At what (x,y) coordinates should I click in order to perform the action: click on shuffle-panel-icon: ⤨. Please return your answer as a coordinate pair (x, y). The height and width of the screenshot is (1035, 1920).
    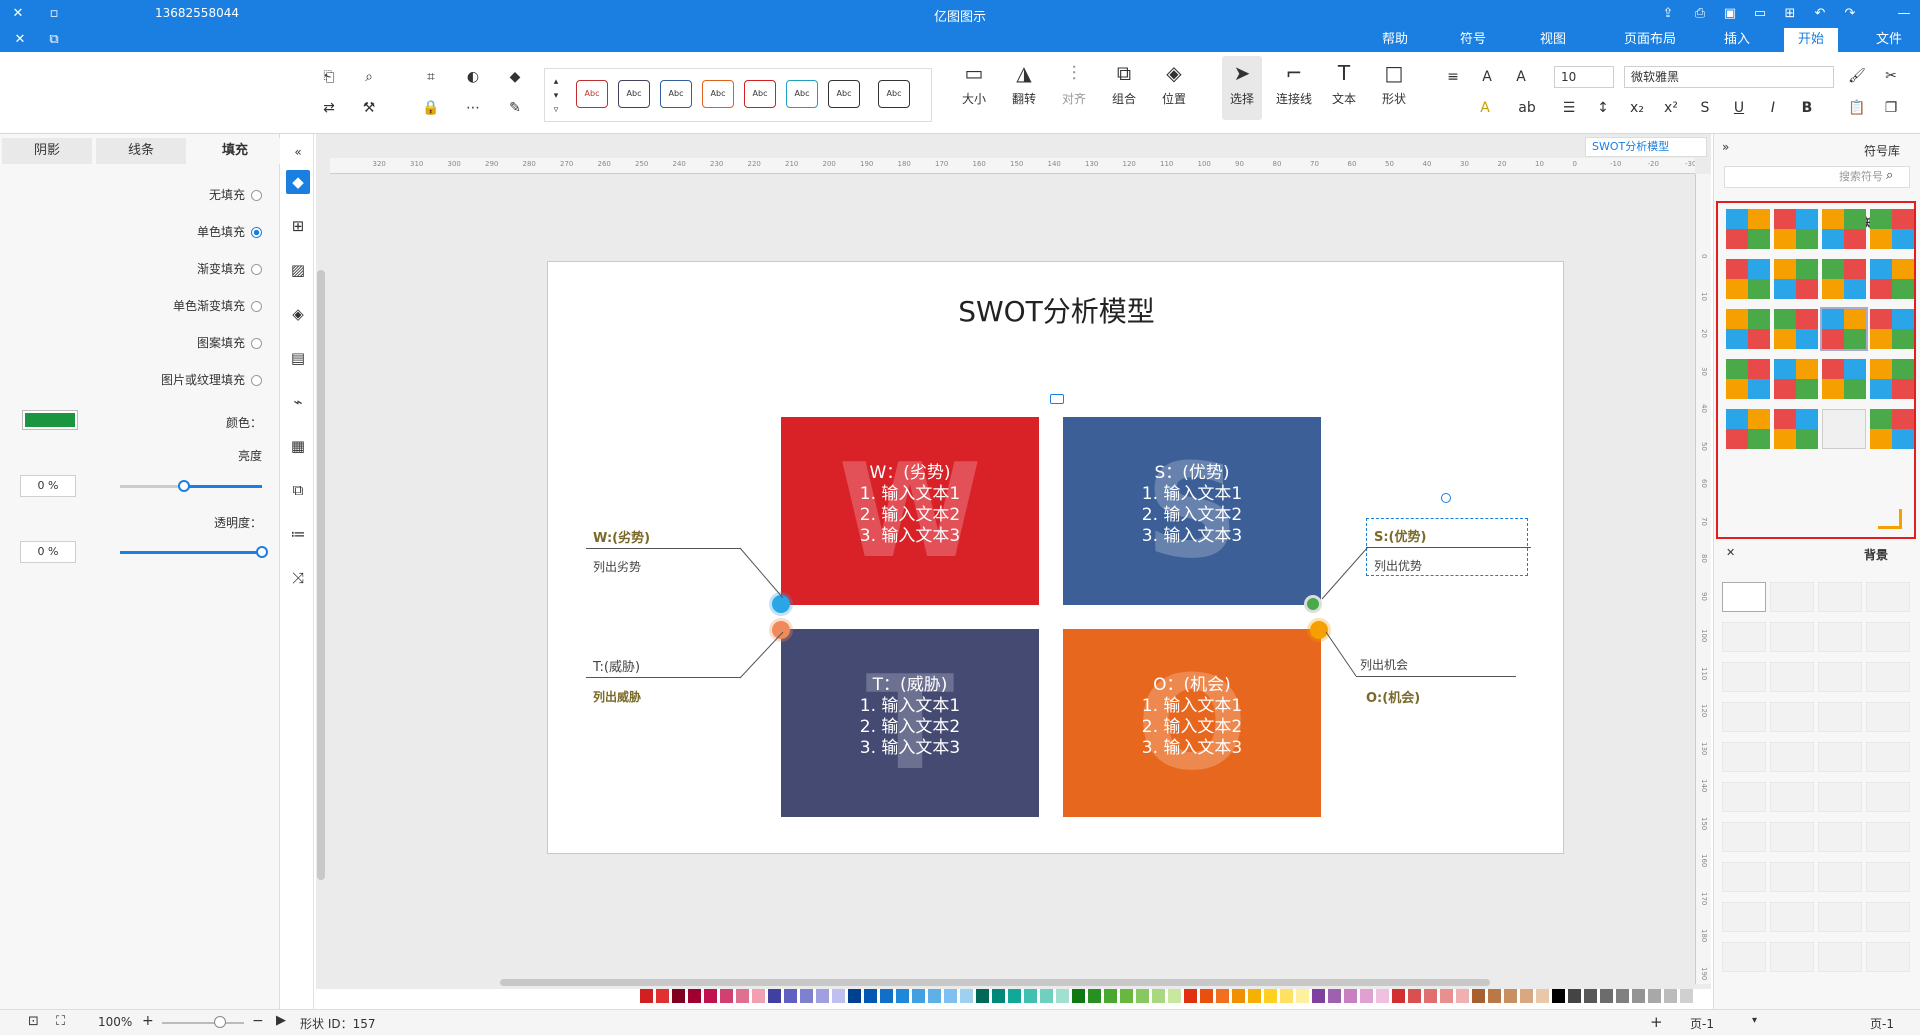
    Looking at the image, I should click on (298, 578).